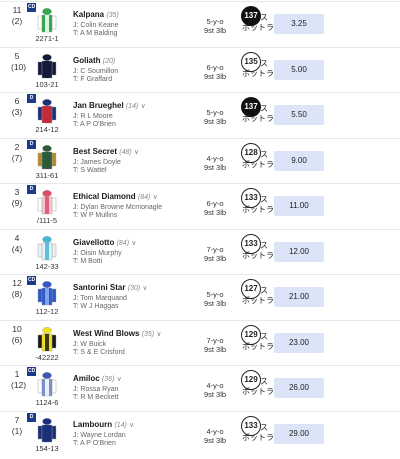 This screenshot has width=400, height=459. I want to click on horse-name: Santorini Star, so click(99, 287).